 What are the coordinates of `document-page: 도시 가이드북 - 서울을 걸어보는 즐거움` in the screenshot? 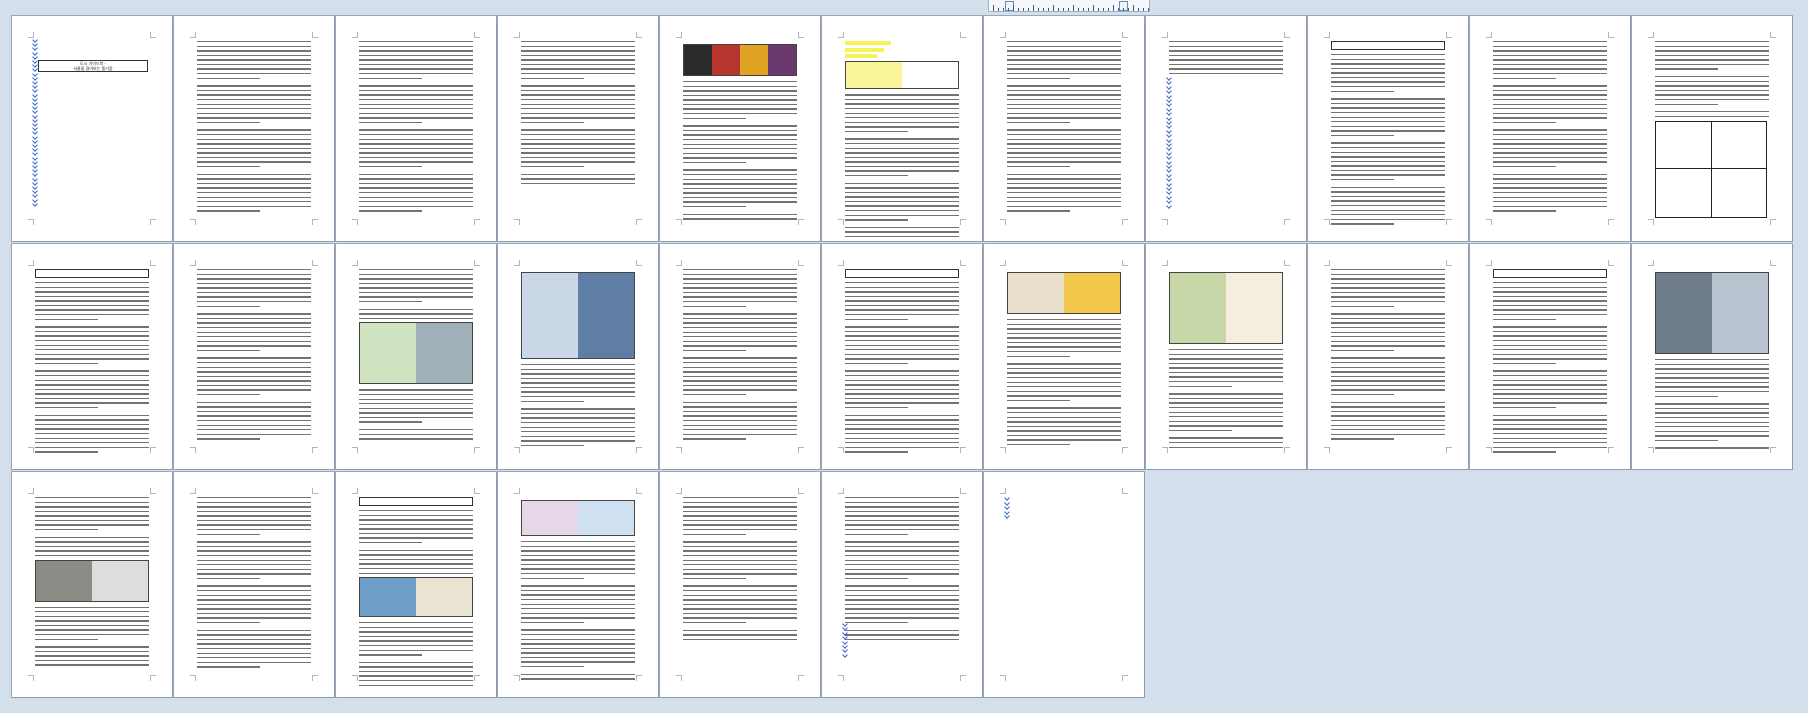 It's located at (92, 128).